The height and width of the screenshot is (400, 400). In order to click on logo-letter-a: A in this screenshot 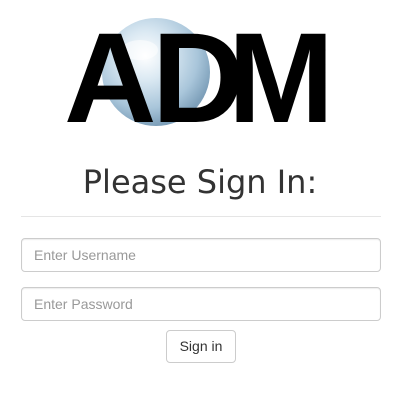, I will do `click(110, 75)`.